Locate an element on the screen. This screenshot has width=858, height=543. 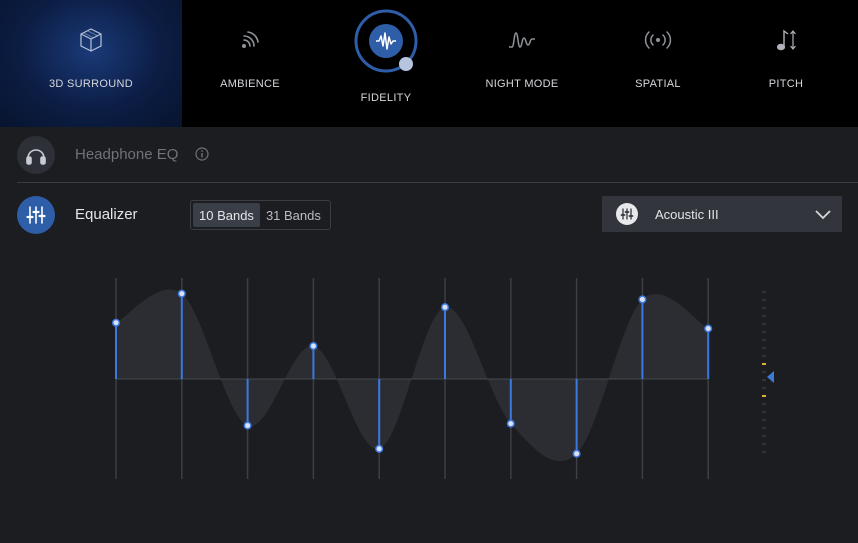
preset-dropdown: Acoustic III is located at coordinates (722, 214).